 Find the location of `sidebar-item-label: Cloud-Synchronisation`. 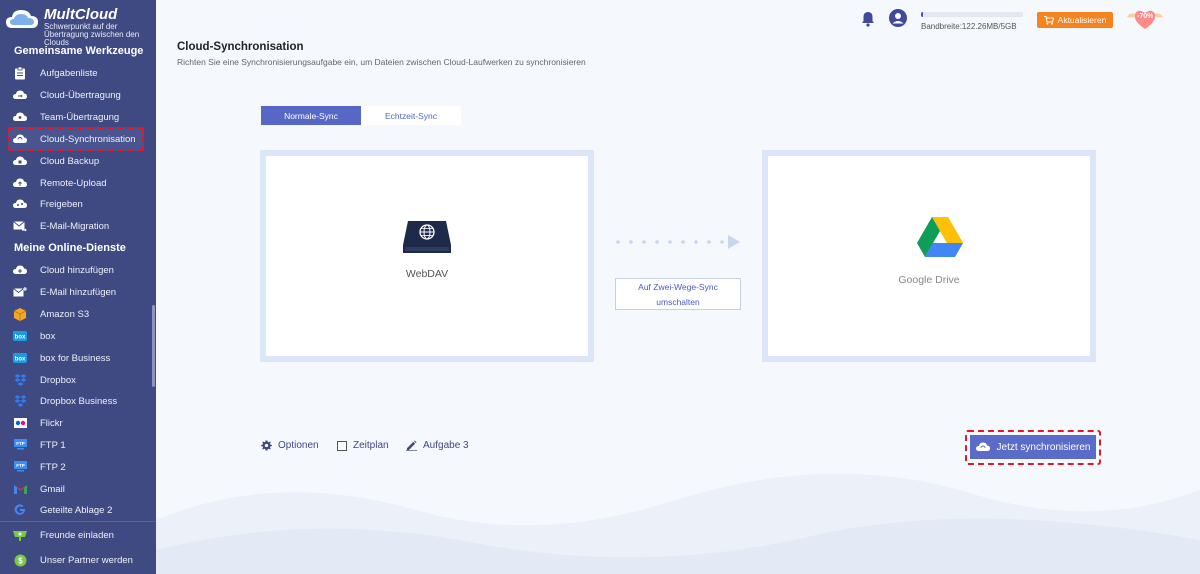

sidebar-item-label: Cloud-Synchronisation is located at coordinates (88, 139).